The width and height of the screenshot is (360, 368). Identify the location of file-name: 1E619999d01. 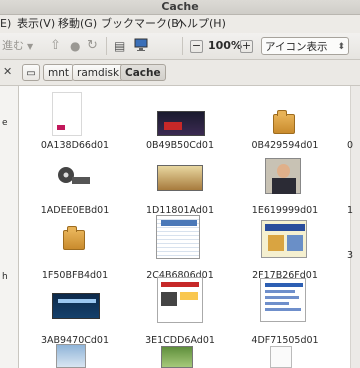
(285, 210).